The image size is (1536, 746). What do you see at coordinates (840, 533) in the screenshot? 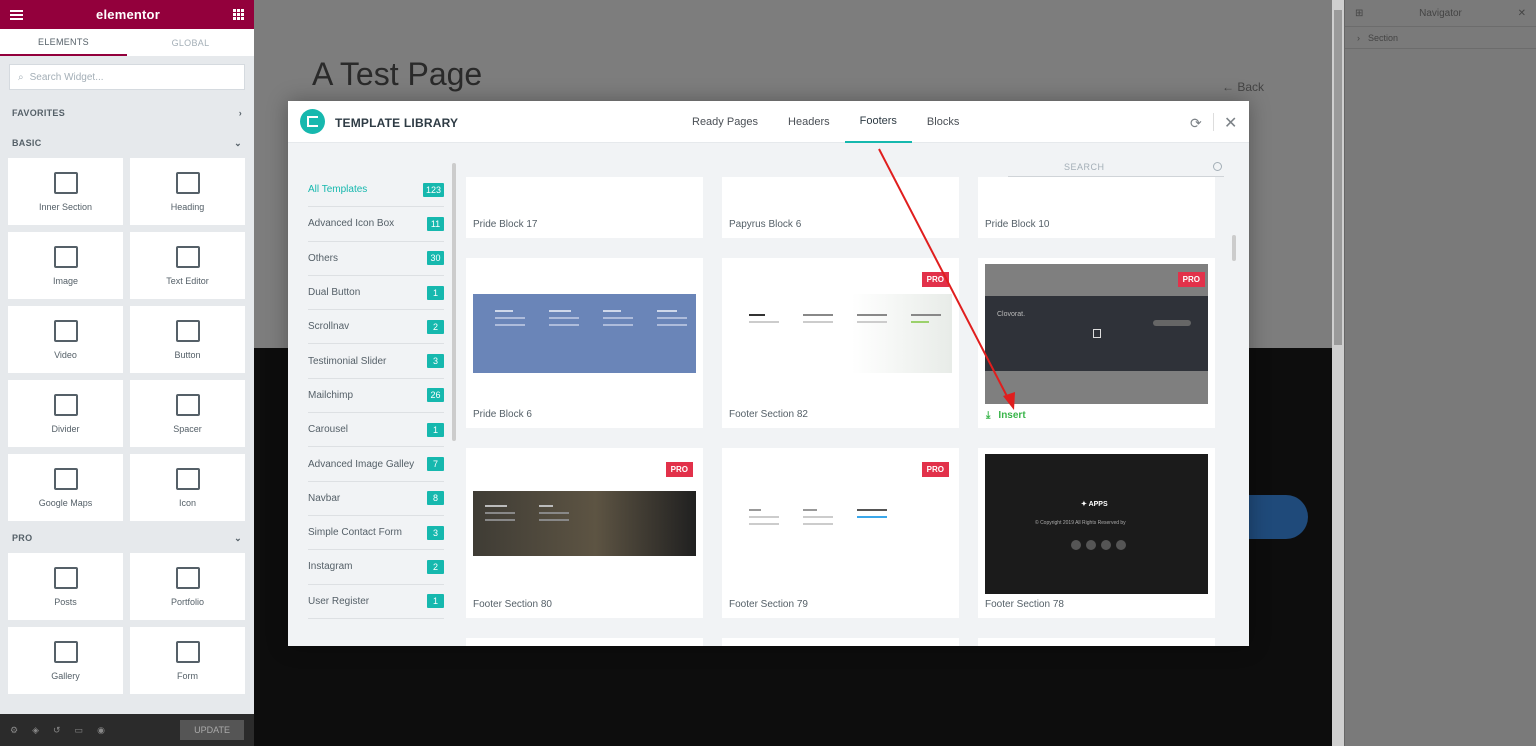
I see `template-card: PRO Footer Section 79` at bounding box center [840, 533].